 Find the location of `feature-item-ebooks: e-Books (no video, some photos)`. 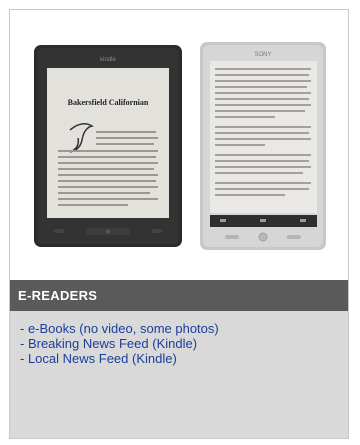

feature-item-ebooks: e-Books (no video, some photos) is located at coordinates (179, 328).